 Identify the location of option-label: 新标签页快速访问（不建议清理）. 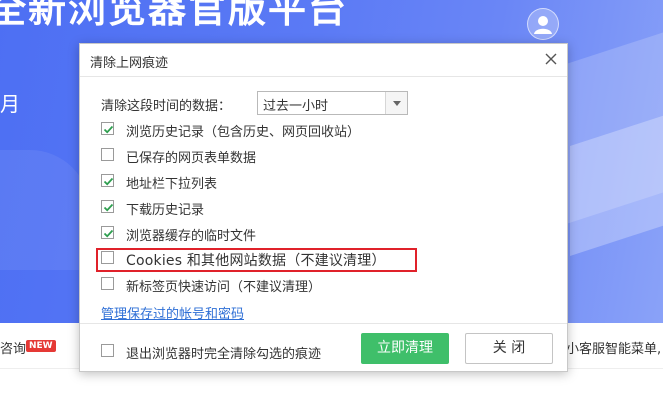
(224, 287).